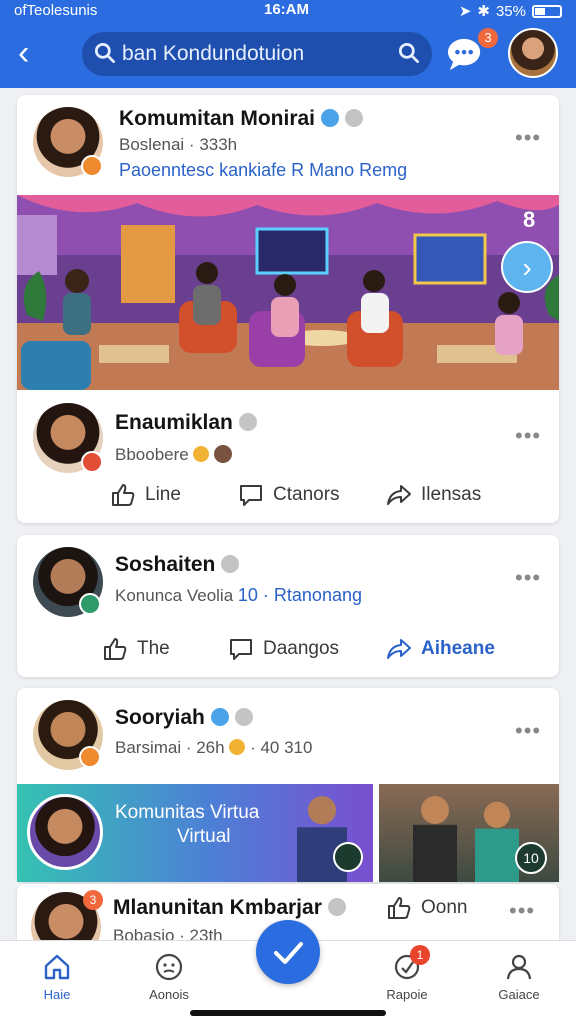 This screenshot has height=1024, width=576. Describe the element at coordinates (407, 994) in the screenshot. I see `nav-notifications-label: Rapoie` at that location.